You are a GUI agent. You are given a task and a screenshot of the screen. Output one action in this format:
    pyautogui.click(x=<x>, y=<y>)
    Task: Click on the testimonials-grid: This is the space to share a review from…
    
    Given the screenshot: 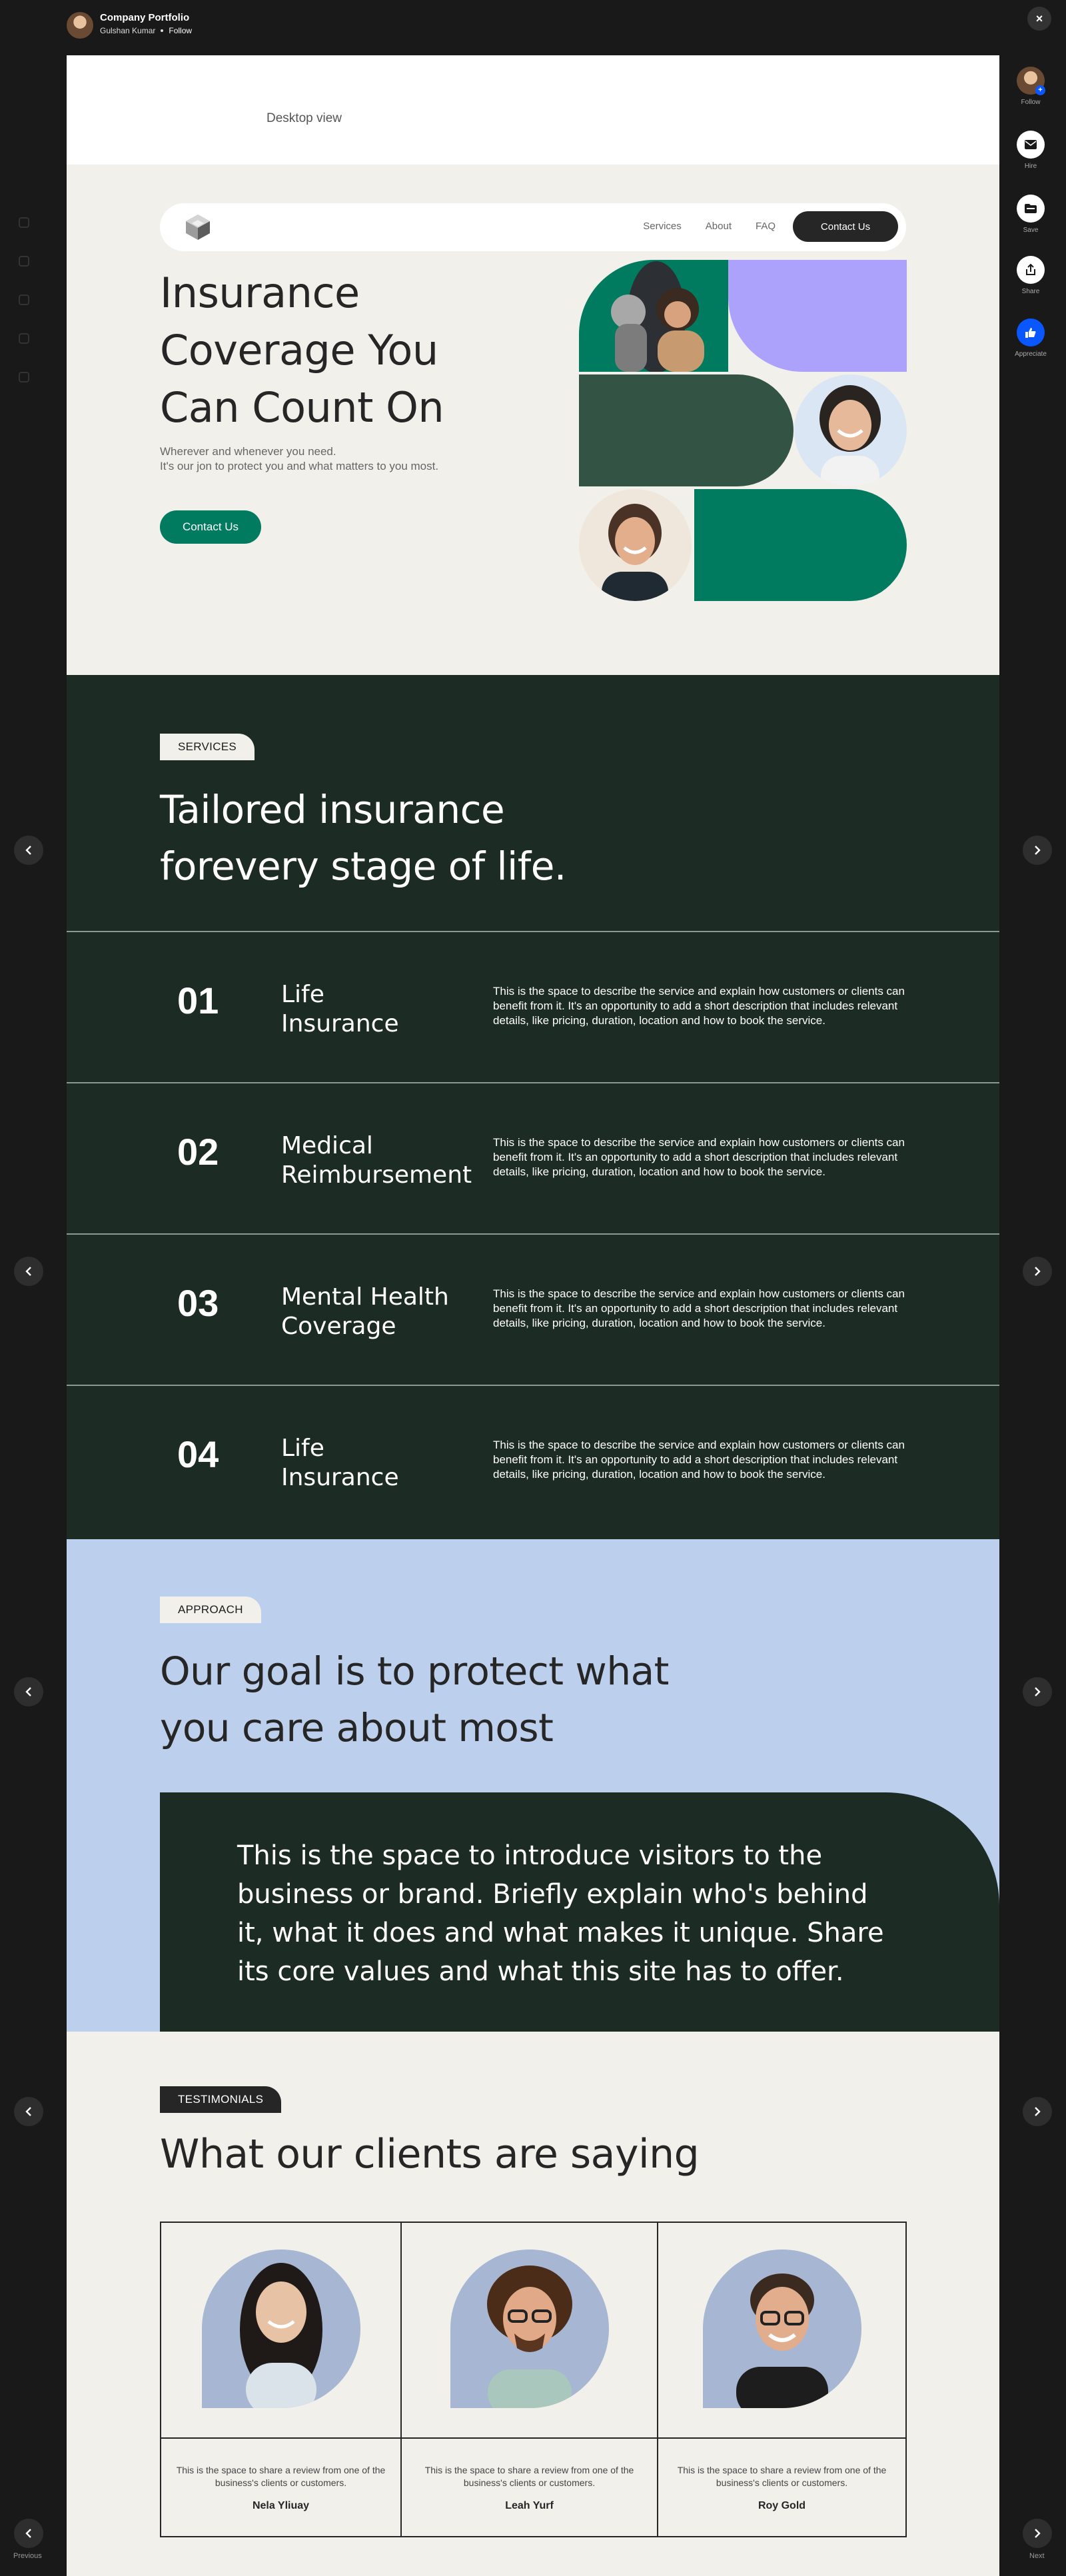 What is the action you would take?
    pyautogui.click(x=533, y=2379)
    